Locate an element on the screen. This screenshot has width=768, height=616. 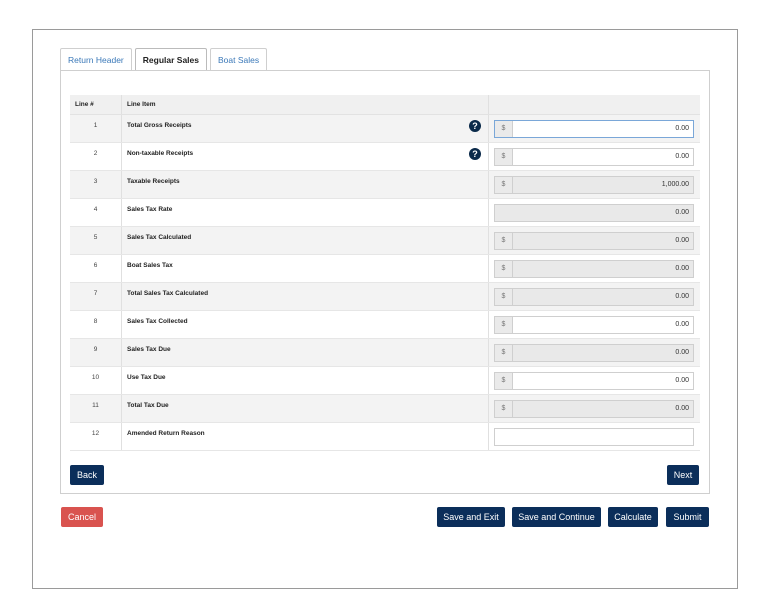
table-row: 11 Total Tax Due $0.00 is located at coordinates (385, 409).